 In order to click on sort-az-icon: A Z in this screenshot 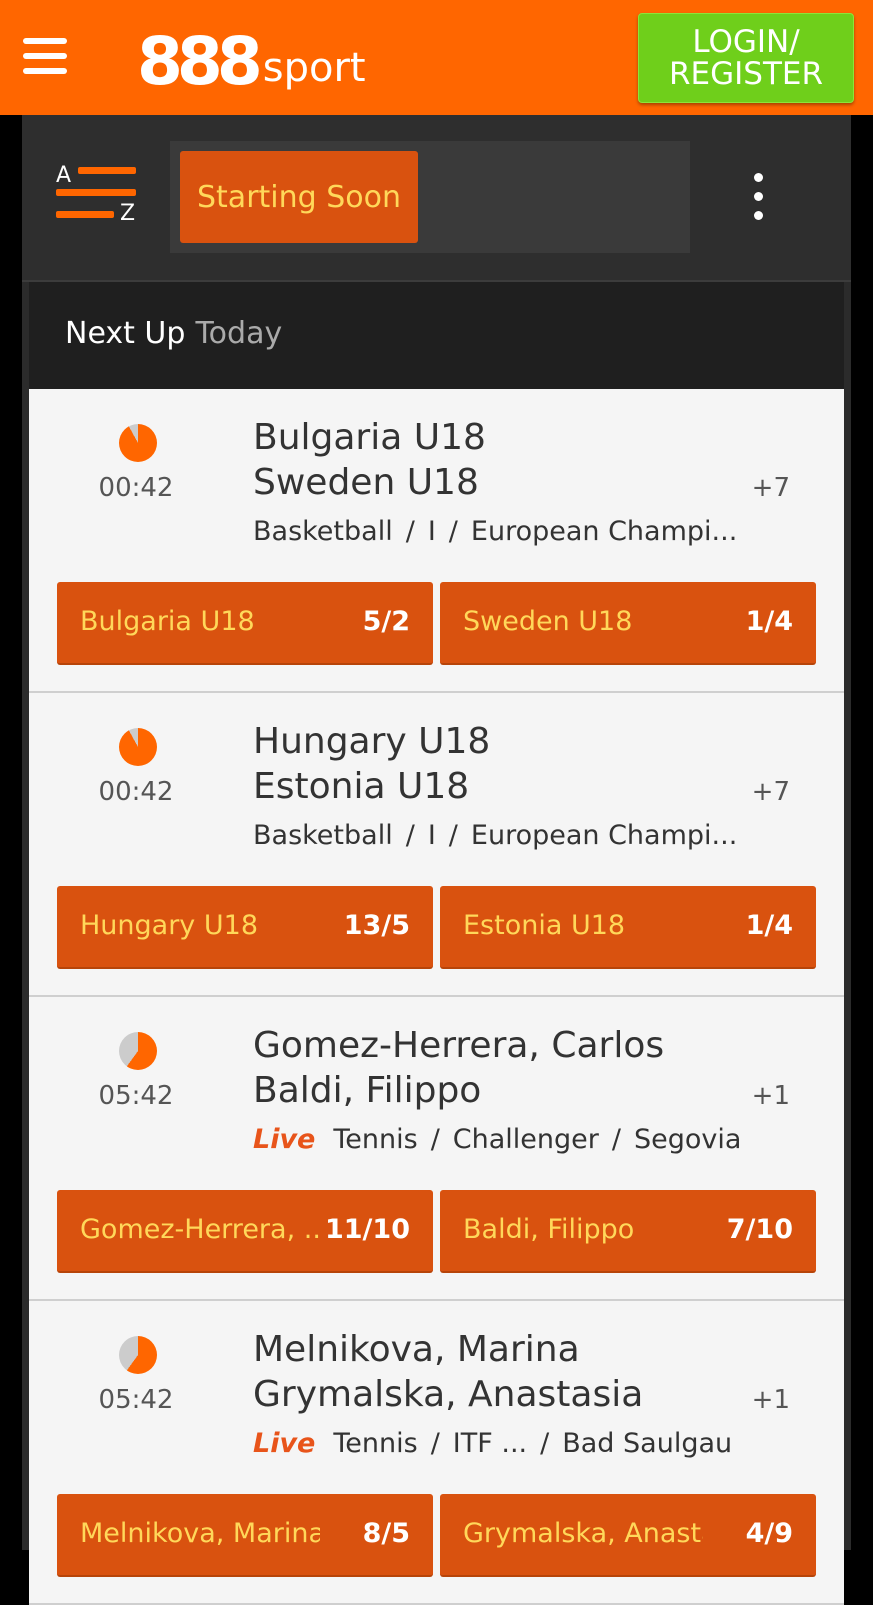, I will do `click(97, 194)`.